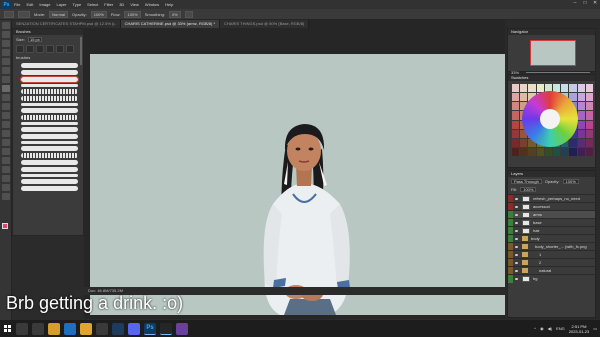 Image resolution: width=600 pixels, height=337 pixels. What do you see at coordinates (6, 106) in the screenshot?
I see `history-brush-tool-icon` at bounding box center [6, 106].